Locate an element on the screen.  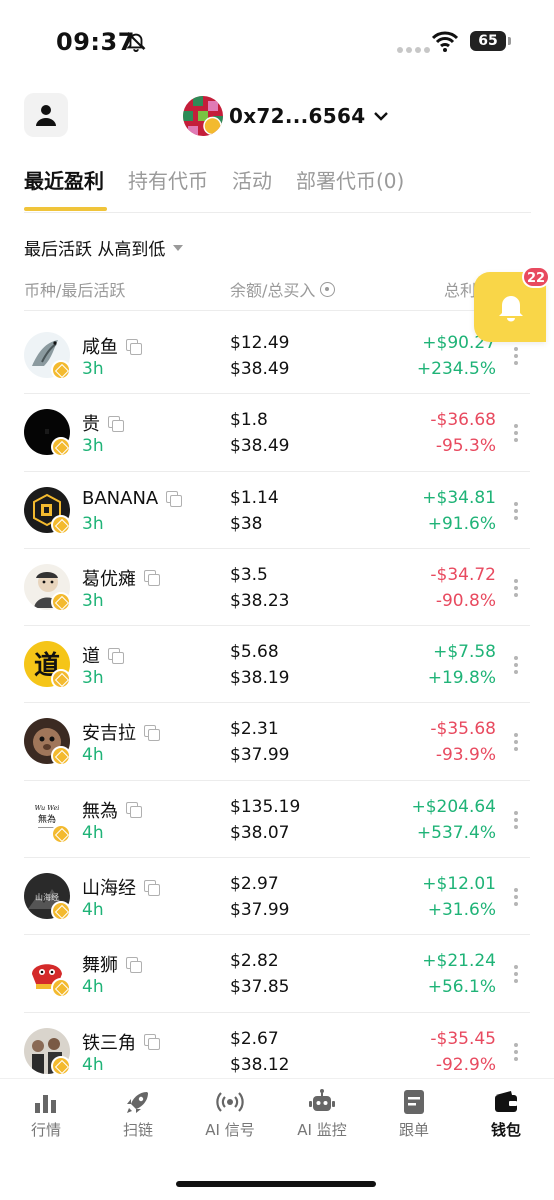
person-icon is located at coordinates (46, 115).